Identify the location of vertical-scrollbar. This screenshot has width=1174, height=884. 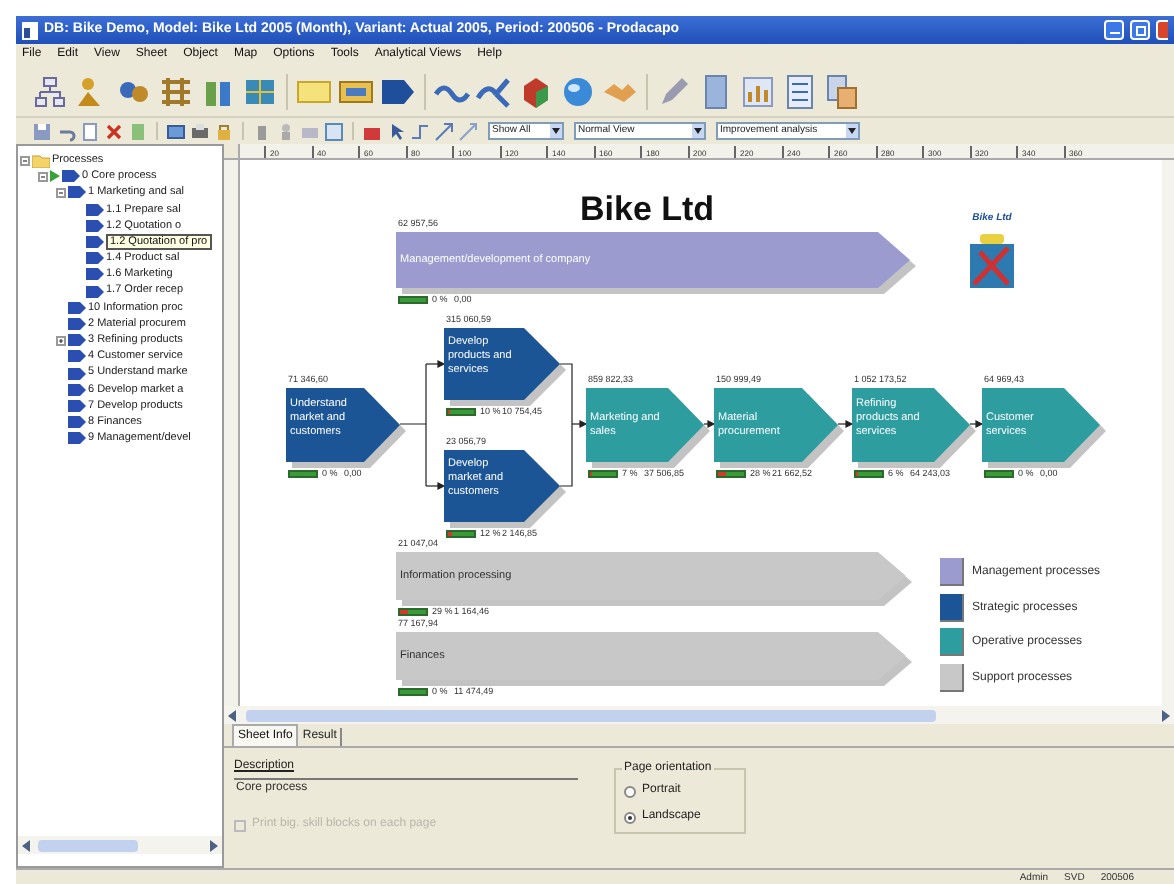
(1168, 433).